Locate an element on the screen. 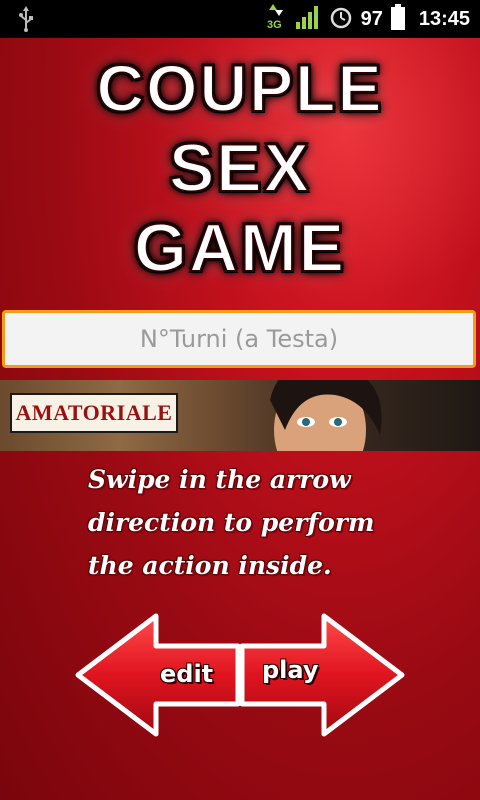  title-line-1: COUPLE is located at coordinates (239, 88).